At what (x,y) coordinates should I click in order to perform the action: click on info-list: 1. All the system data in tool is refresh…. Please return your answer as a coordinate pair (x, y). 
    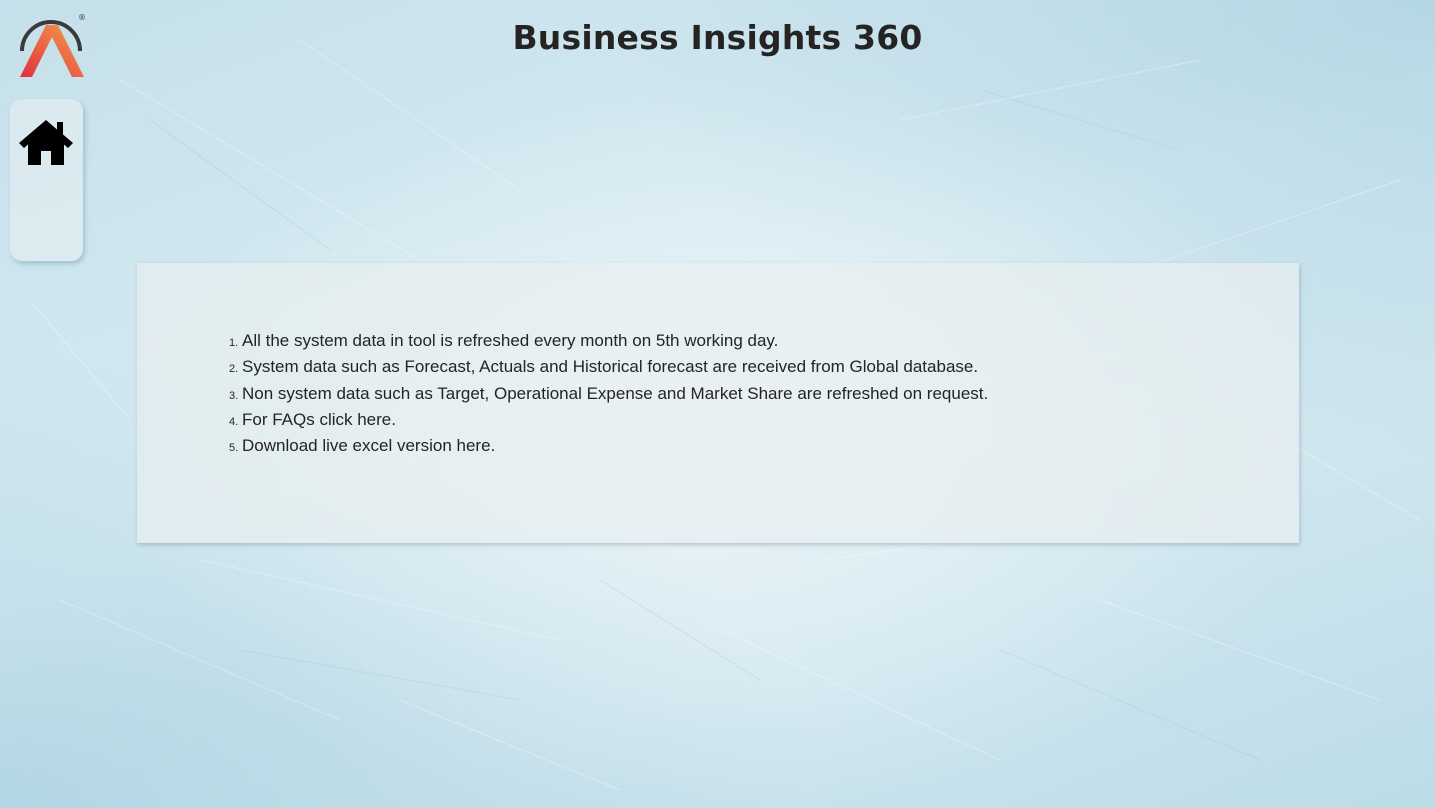
    Looking at the image, I should click on (608, 394).